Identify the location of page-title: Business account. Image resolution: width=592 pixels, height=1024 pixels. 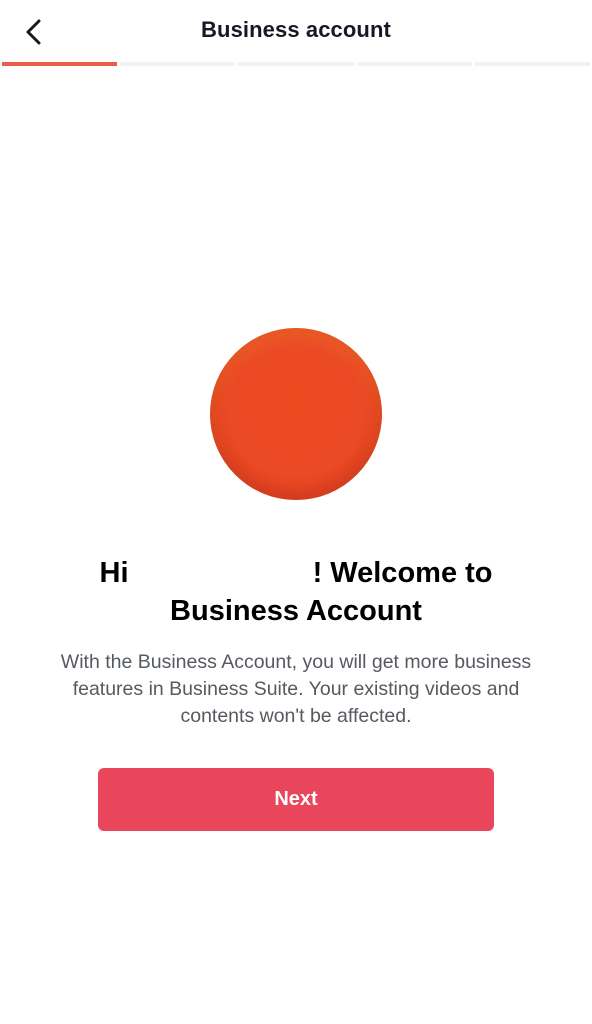
(296, 29).